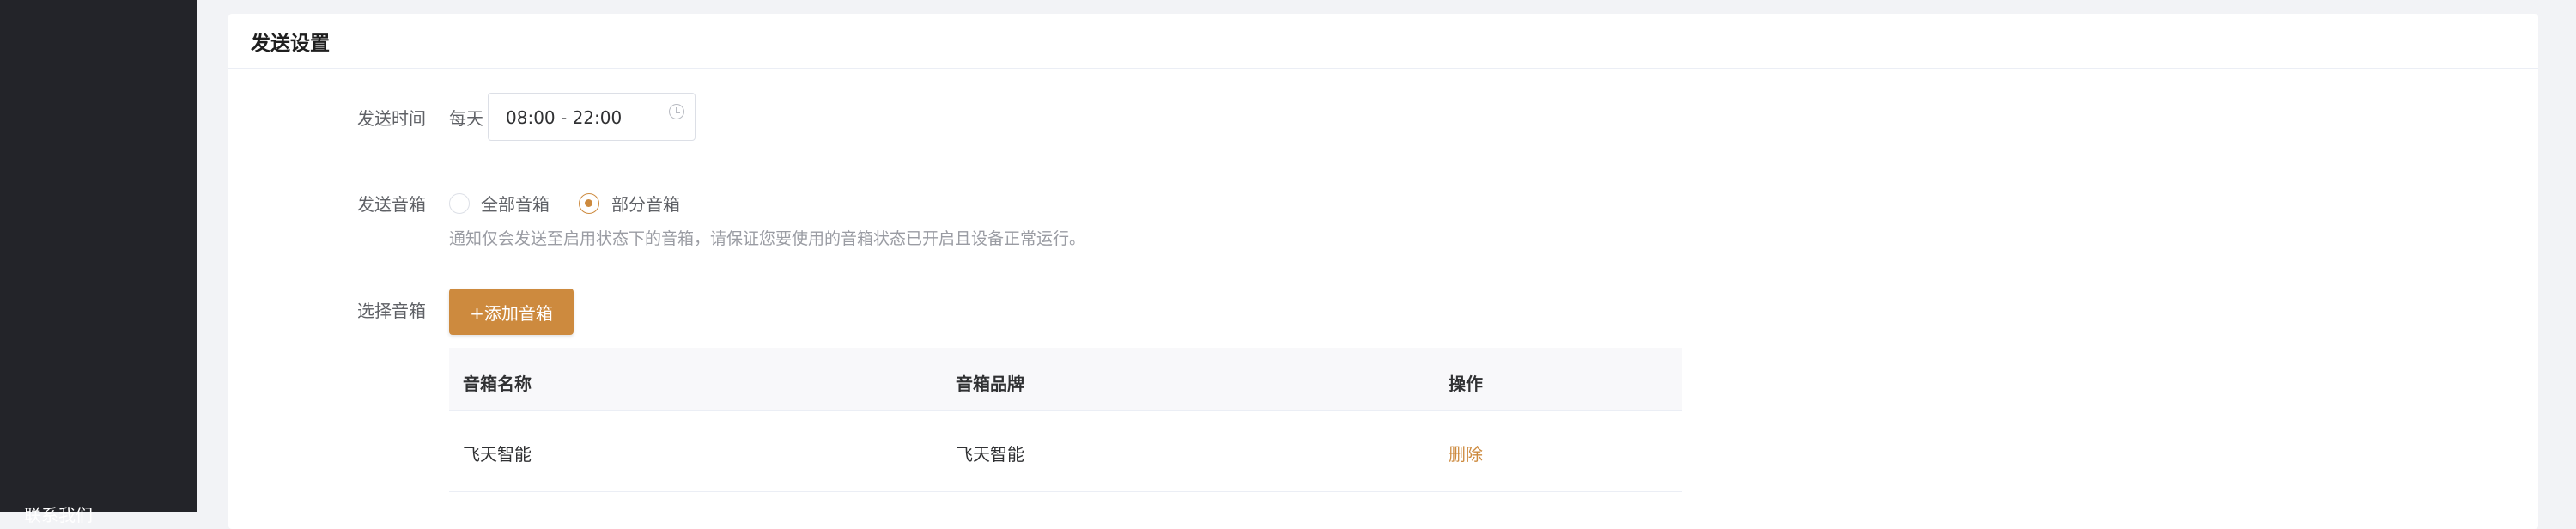 The image size is (2576, 529). I want to click on time-range-value: 08:00 - 22:00, so click(565, 117).